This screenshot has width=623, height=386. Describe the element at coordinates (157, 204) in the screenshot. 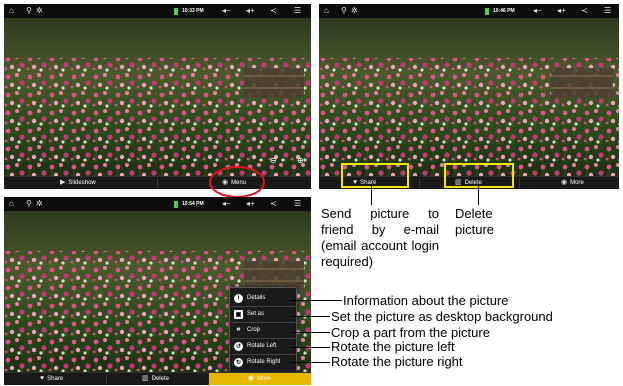

I see `status-bar: ⌂ ⚲ ✲ 10:54 PM ◂− ◂+ ≺ ☰` at that location.